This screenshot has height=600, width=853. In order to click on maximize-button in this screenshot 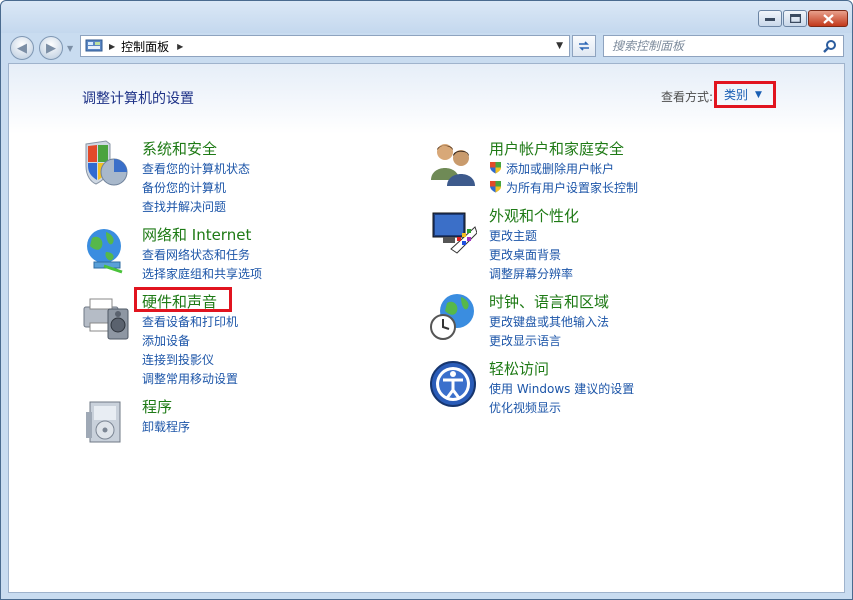, I will do `click(795, 18)`.